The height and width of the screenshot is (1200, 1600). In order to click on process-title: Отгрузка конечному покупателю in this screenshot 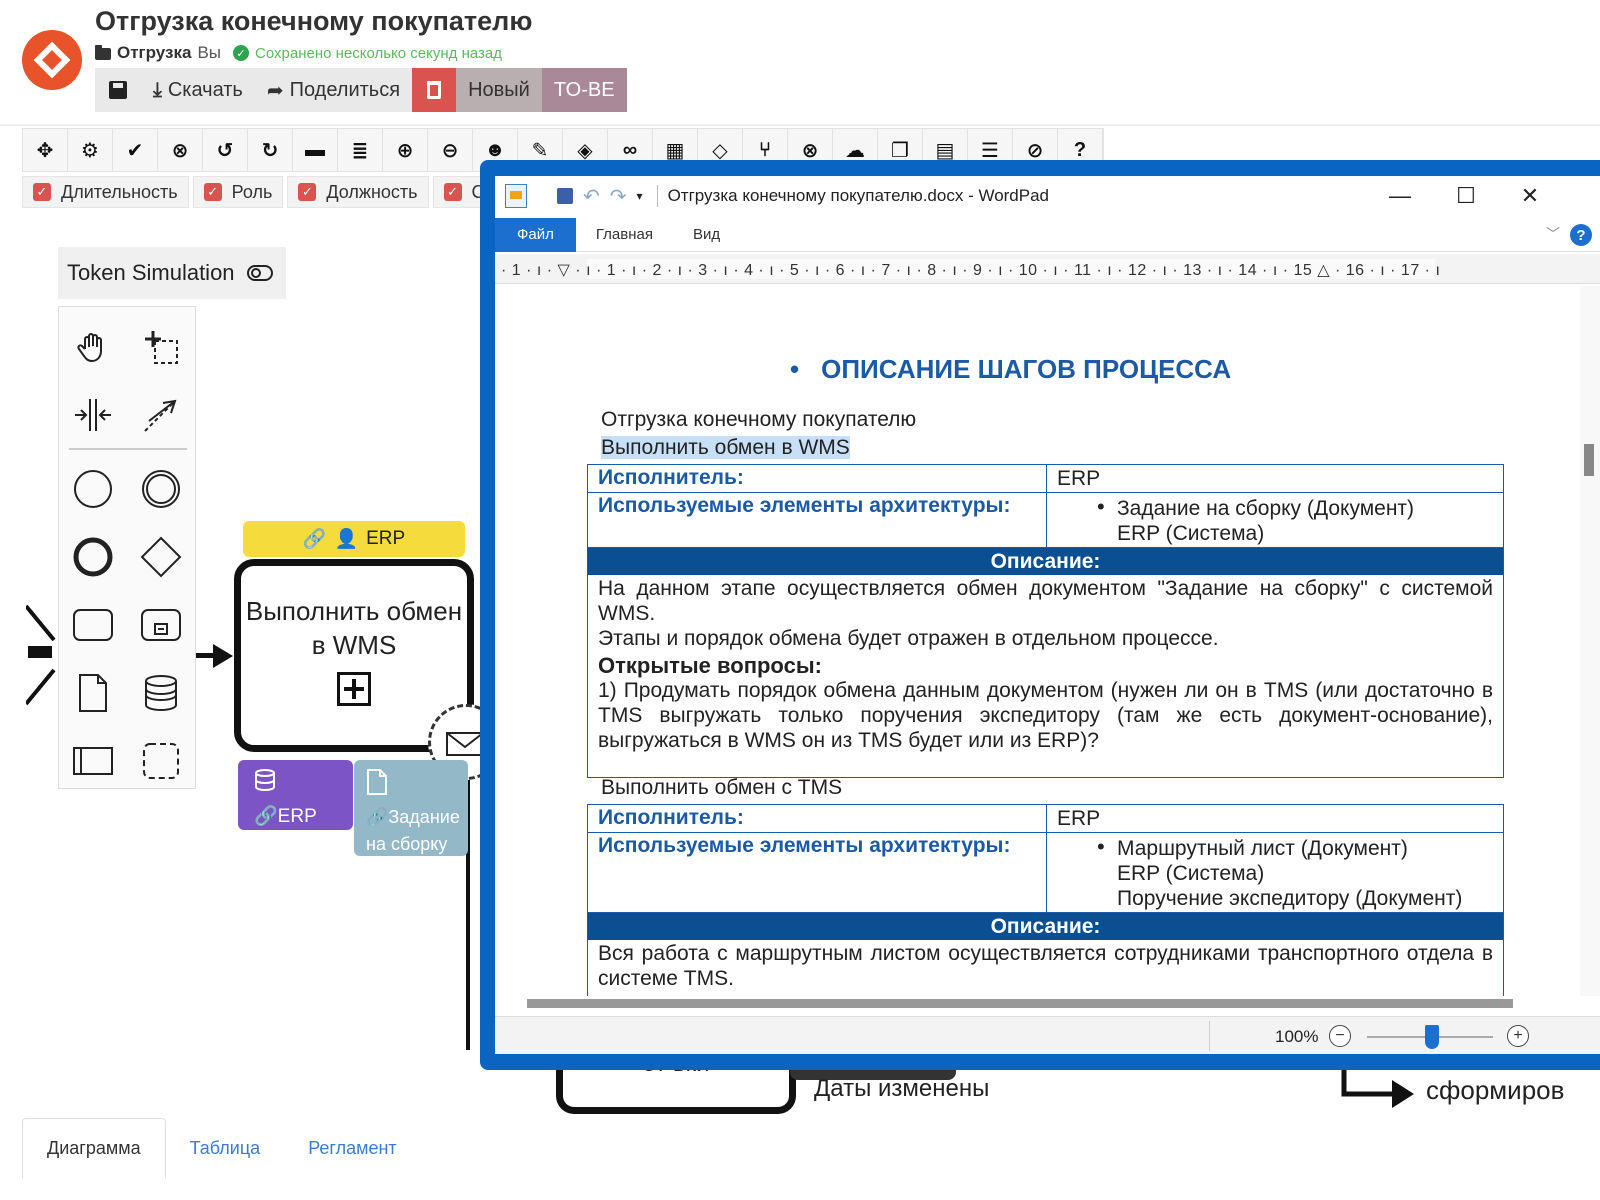, I will do `click(759, 419)`.